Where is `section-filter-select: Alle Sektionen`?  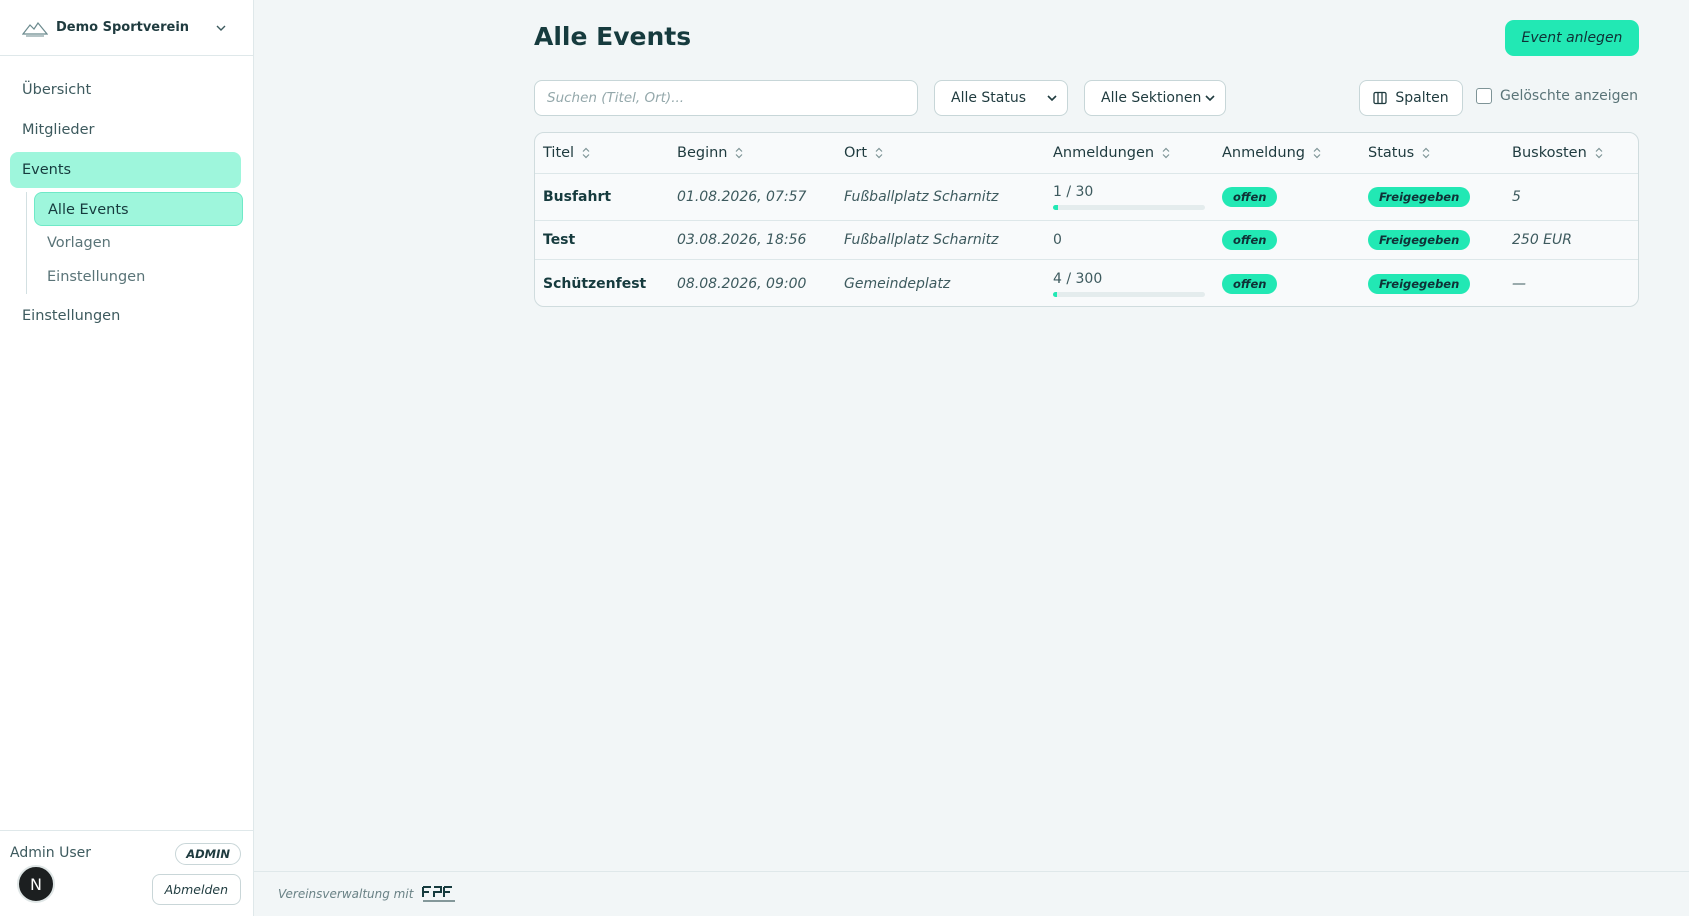 section-filter-select: Alle Sektionen is located at coordinates (1155, 98).